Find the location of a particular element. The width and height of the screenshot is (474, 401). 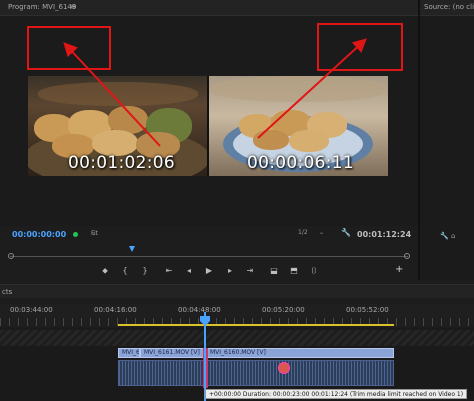

out-point-icon: } is located at coordinates (145, 271).